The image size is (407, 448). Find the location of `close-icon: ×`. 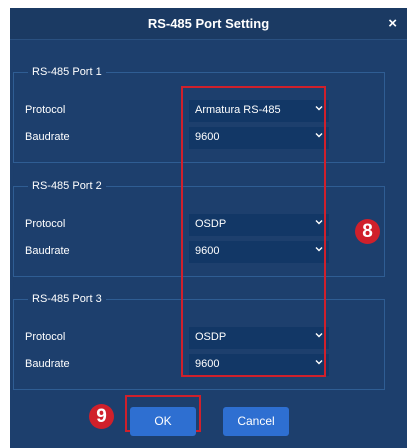

close-icon: × is located at coordinates (392, 23).